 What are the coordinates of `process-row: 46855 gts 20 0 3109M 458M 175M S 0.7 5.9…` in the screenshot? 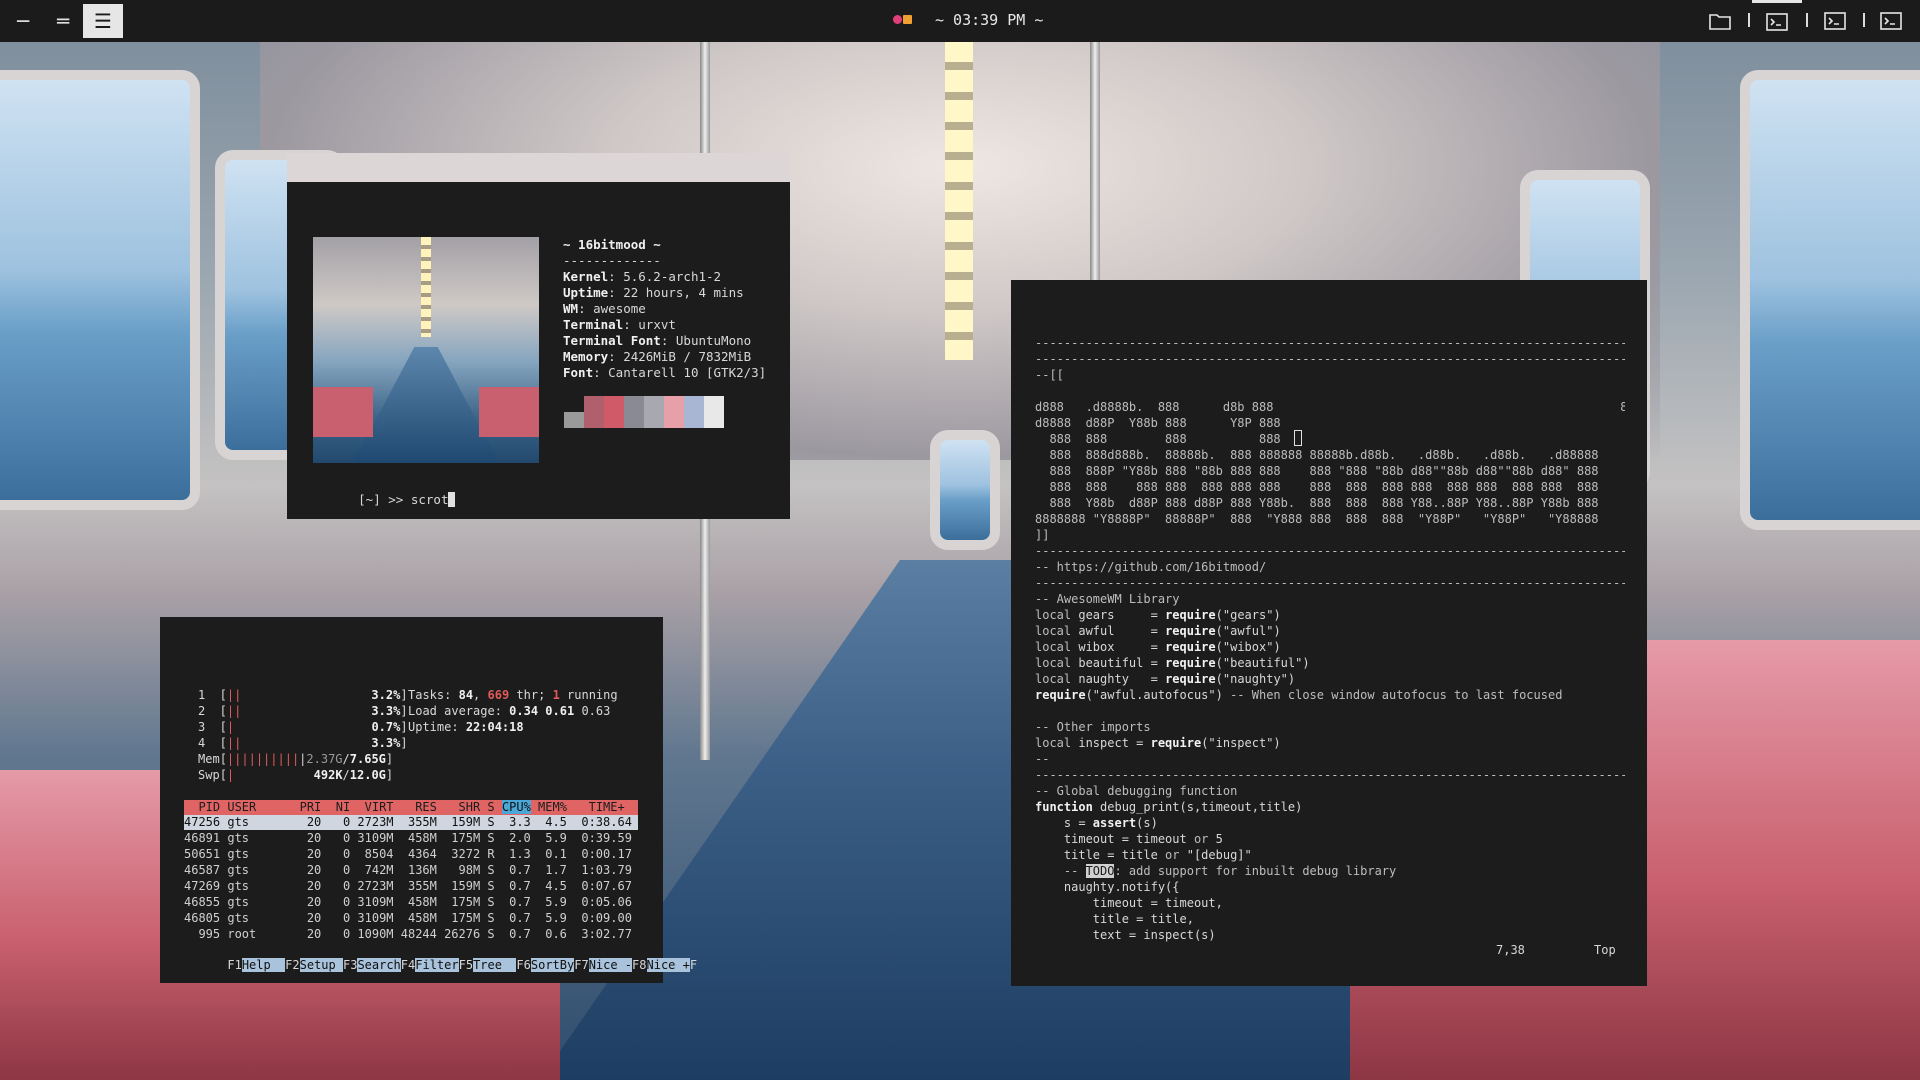 It's located at (411, 902).